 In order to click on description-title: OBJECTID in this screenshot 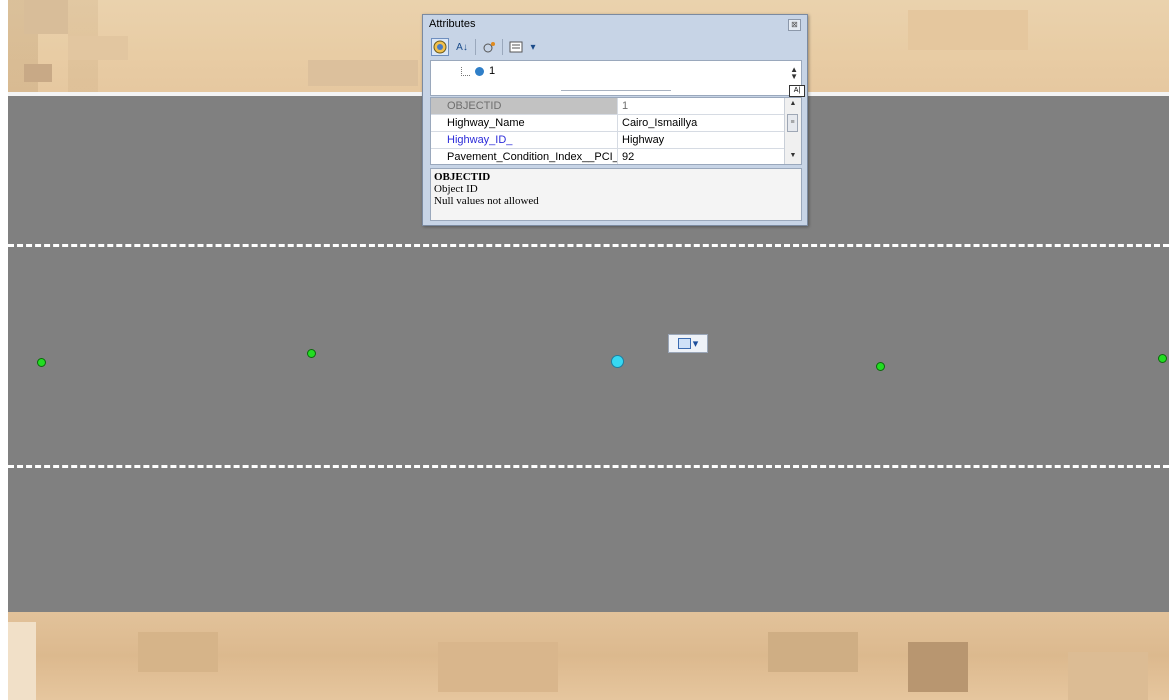, I will do `click(462, 177)`.